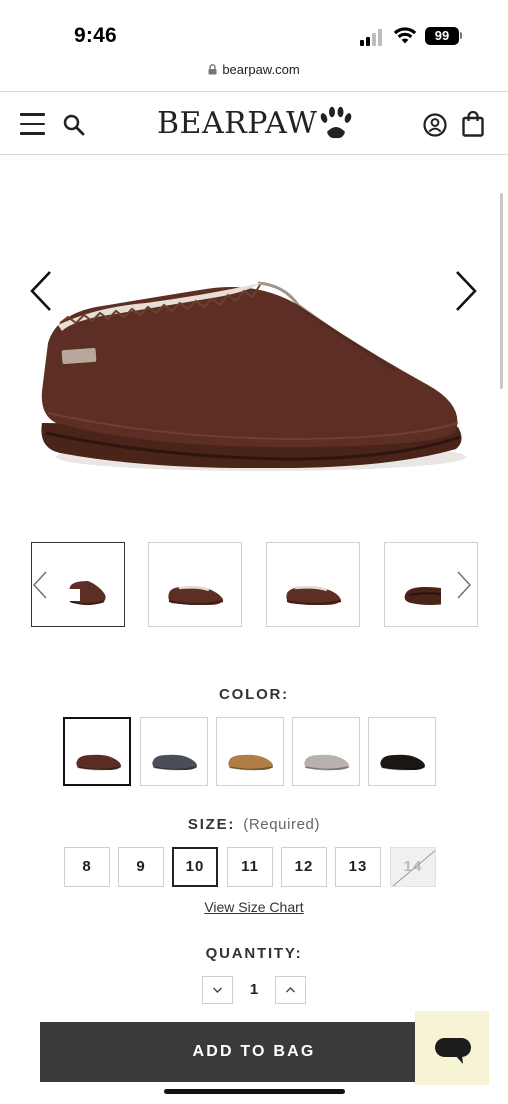 Image resolution: width=508 pixels, height=1104 pixels. What do you see at coordinates (282, 824) in the screenshot?
I see `size-required-text: (Required)` at bounding box center [282, 824].